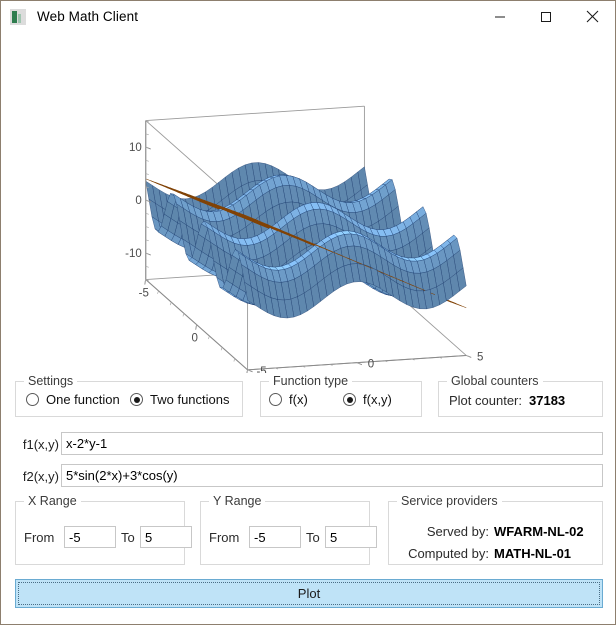 The height and width of the screenshot is (625, 616). Describe the element at coordinates (533, 553) in the screenshot. I see `computed-by-value: MATH-NL-01` at that location.